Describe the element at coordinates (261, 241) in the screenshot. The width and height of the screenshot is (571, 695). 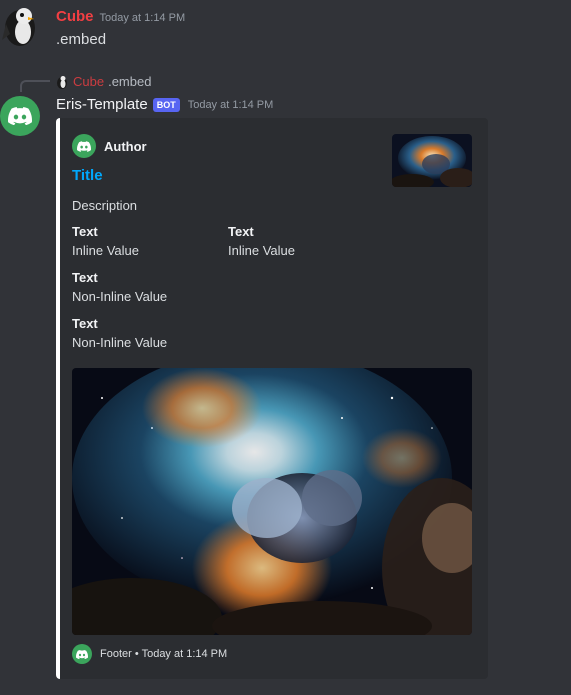
I see `embed-field-inline-2: Text Inline Value` at that location.